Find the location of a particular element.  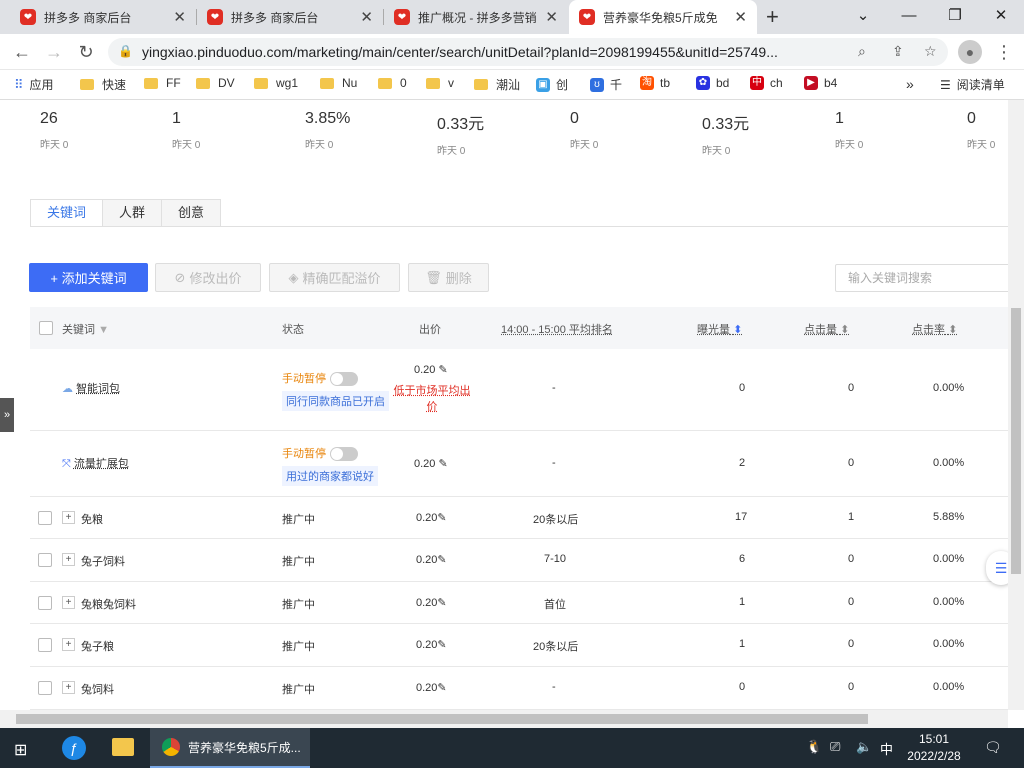

exact-match-premium-button: ◈ 精确匹配溢价 is located at coordinates (334, 277).